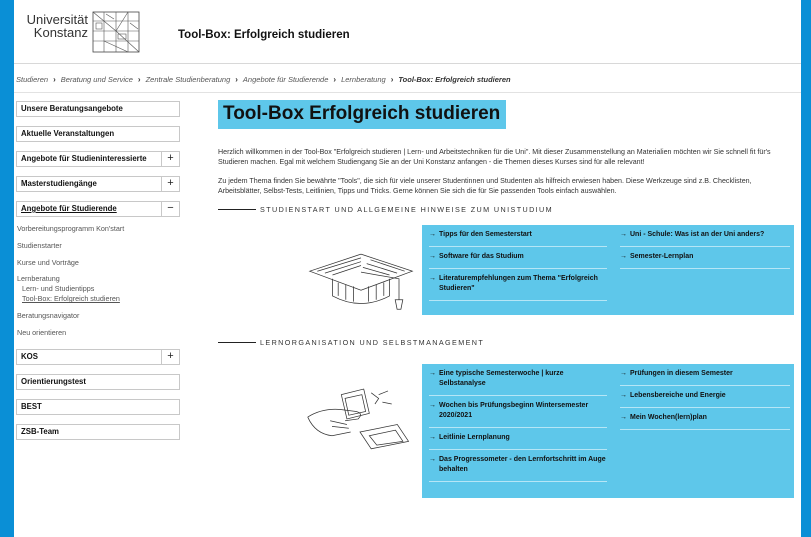  Describe the element at coordinates (59, 183) in the screenshot. I see `sidebar-item-label: Masterstudiengänge` at that location.